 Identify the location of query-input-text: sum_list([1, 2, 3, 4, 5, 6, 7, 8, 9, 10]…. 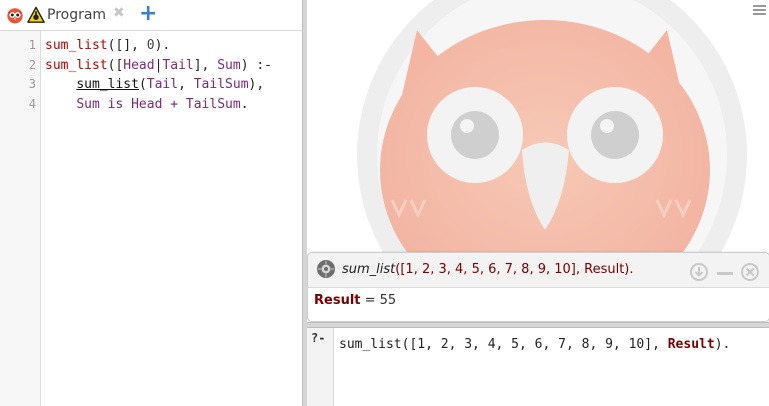
(503, 344).